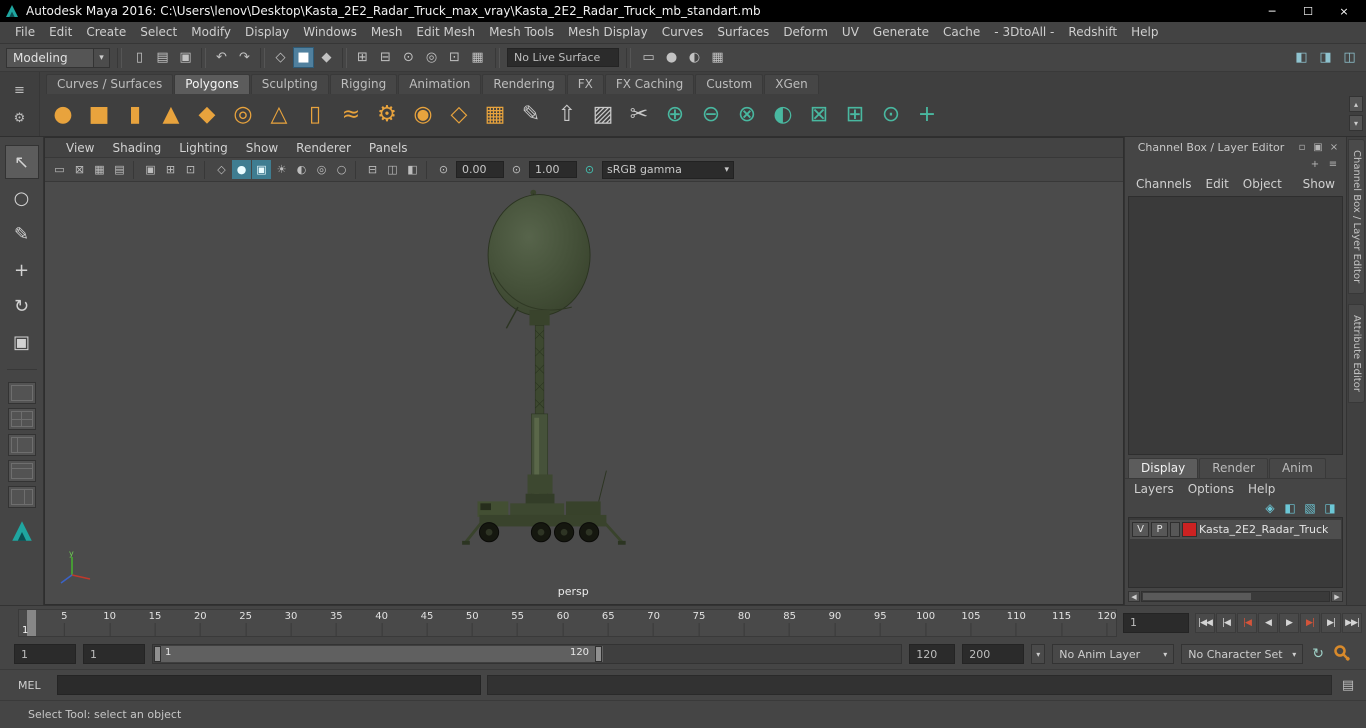 The height and width of the screenshot is (728, 1366). I want to click on select-by-component-icon: ◆, so click(326, 57).